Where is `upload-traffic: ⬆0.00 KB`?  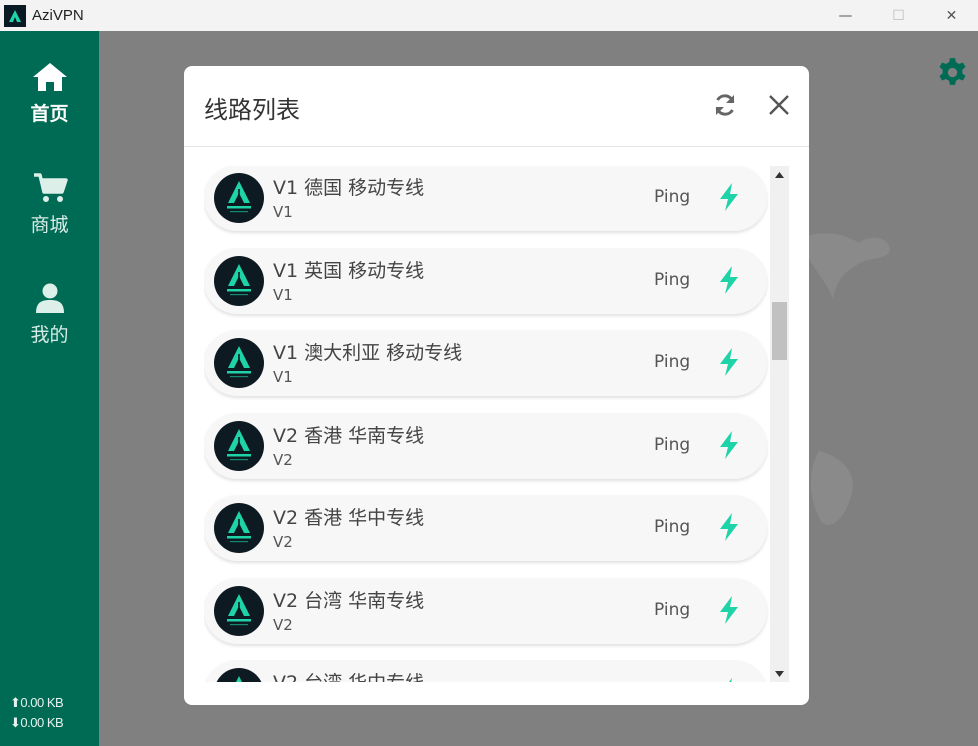 upload-traffic: ⬆0.00 KB is located at coordinates (37, 703).